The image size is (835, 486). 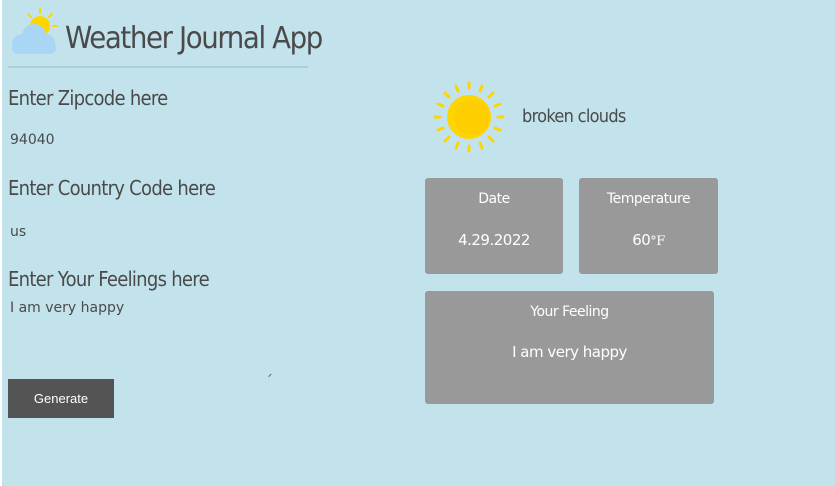 I want to click on partly-cloudy-icon, so click(x=35, y=31).